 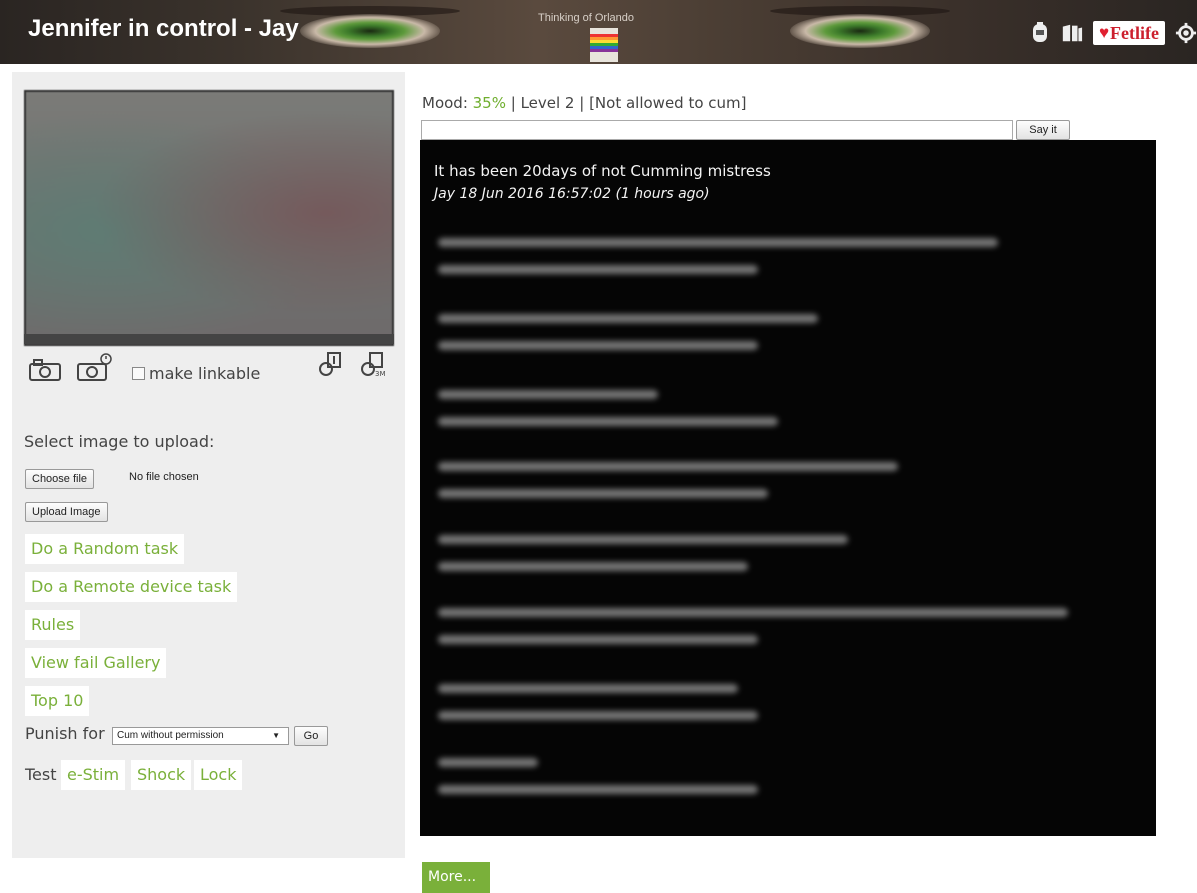 I want to click on books-icon, so click(x=1072, y=33).